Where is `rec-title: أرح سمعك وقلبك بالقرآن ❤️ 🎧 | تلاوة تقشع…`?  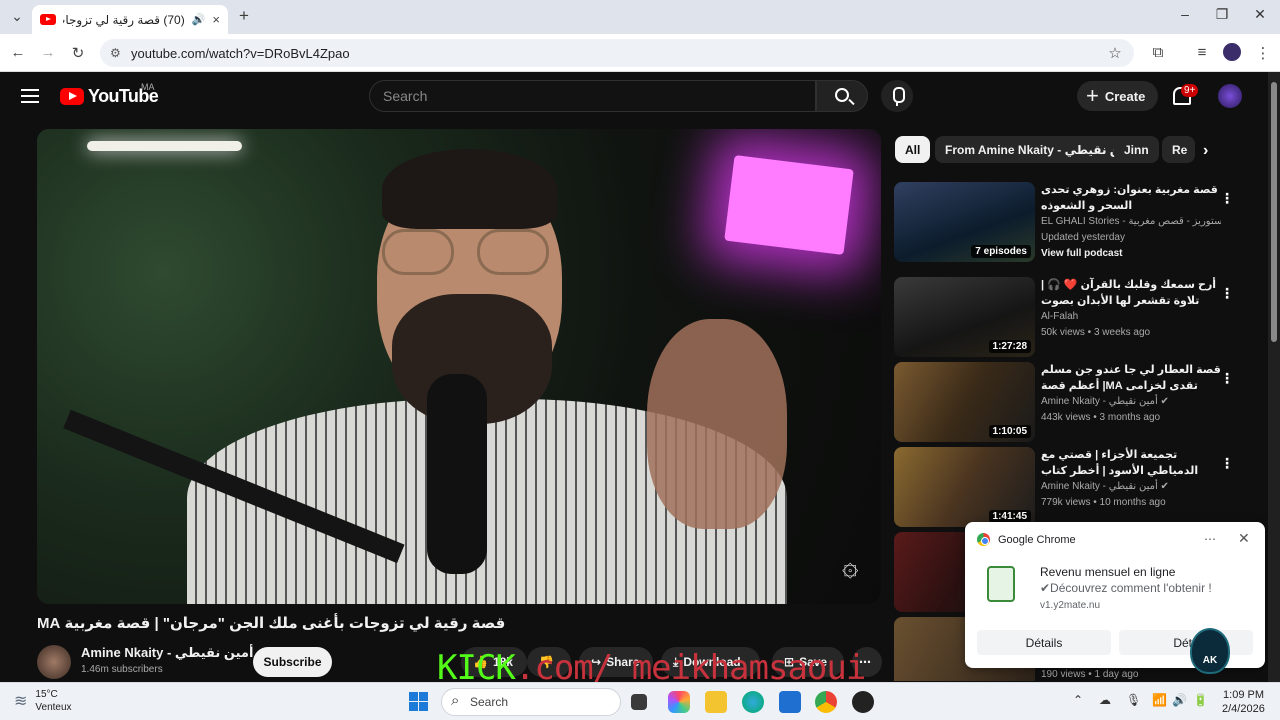 rec-title: أرح سمعك وقلبك بالقرآن ❤️ 🎧 | تلاوة تقشع… is located at coordinates (1131, 293).